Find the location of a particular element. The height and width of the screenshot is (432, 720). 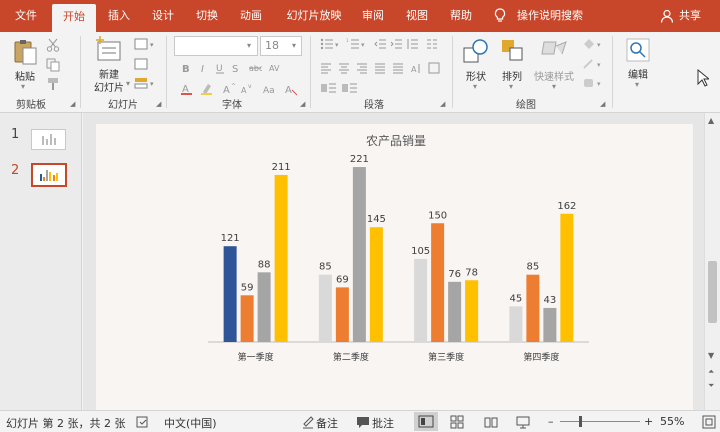

quick-styles-dropdown-caret: ▾ is located at coordinates (554, 86).